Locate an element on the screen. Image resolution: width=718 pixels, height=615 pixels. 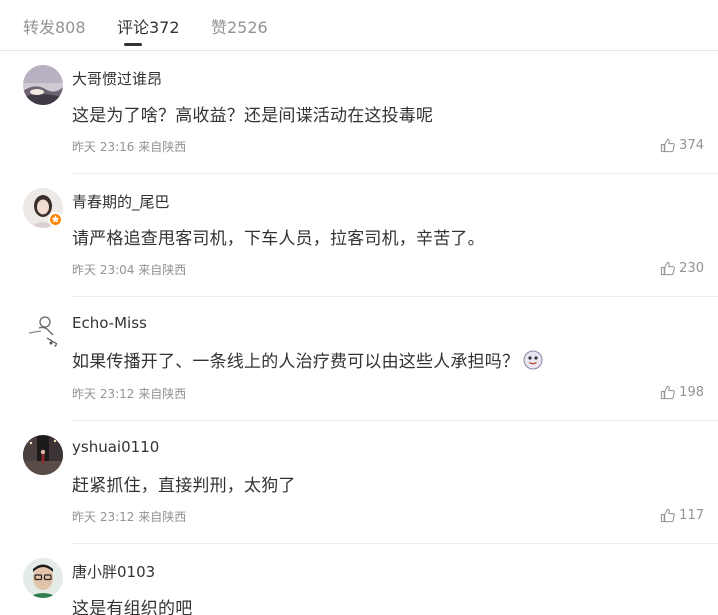
comment-text: 赶紧抓住，直接判刑，太狗了 is located at coordinates (184, 486).